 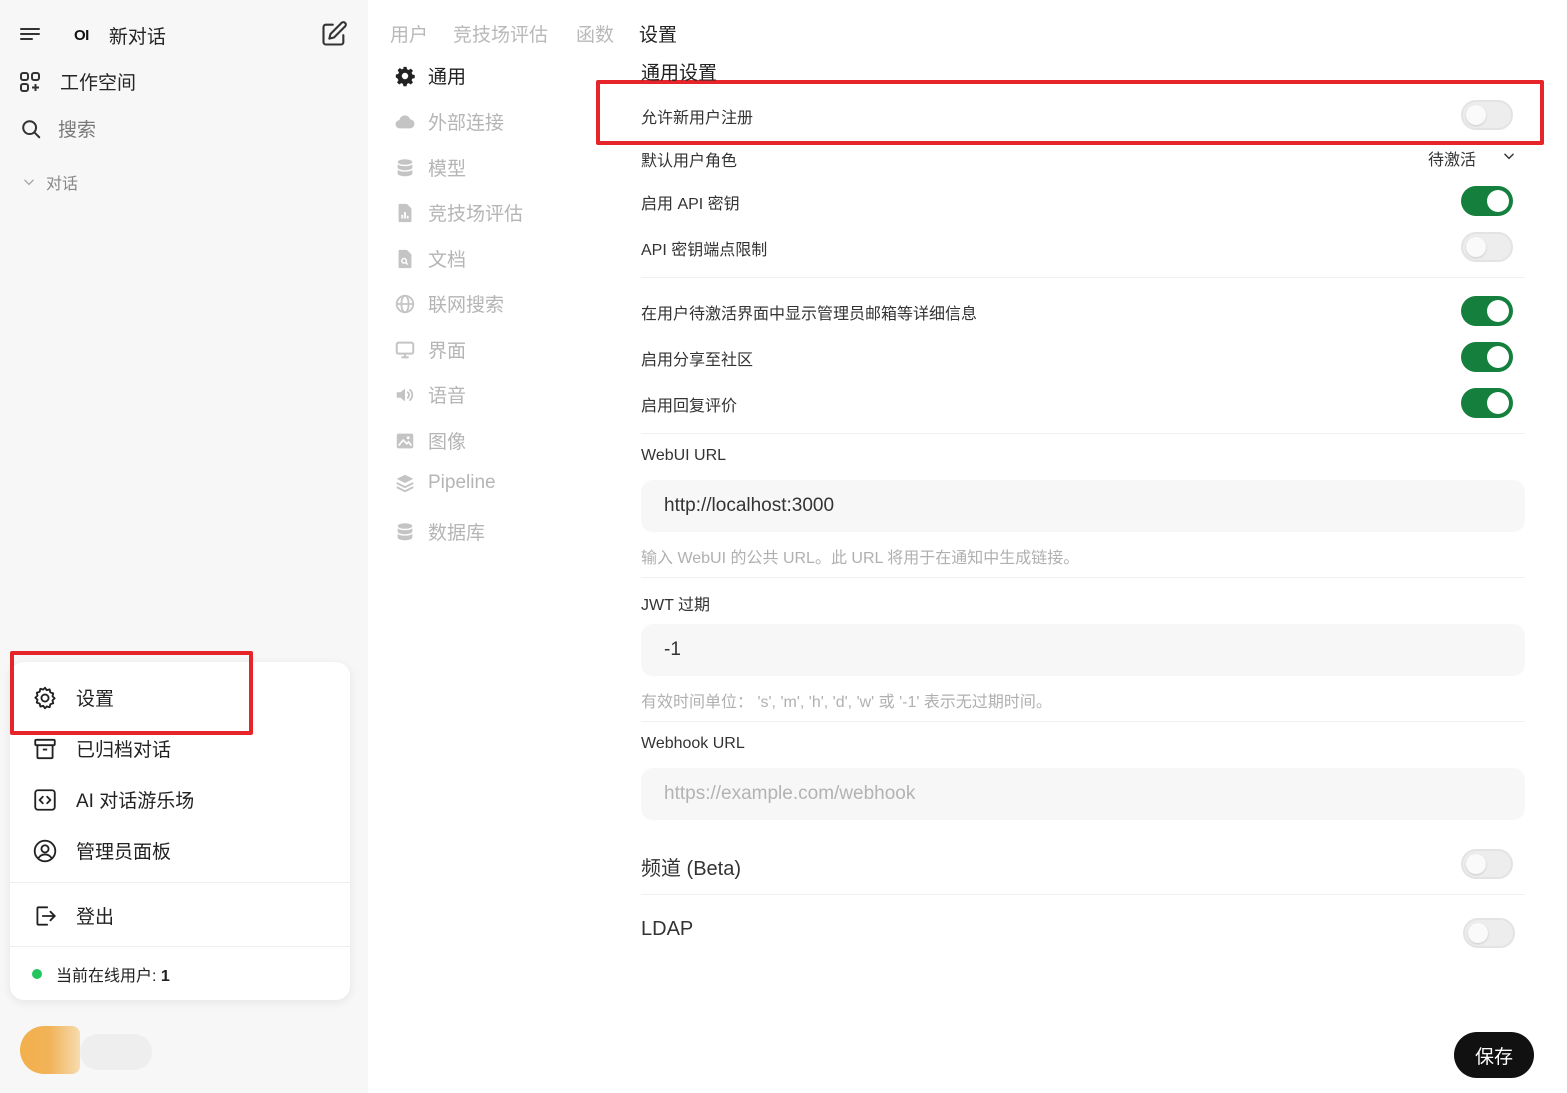 I want to click on message-rating-toggle, so click(x=1487, y=403).